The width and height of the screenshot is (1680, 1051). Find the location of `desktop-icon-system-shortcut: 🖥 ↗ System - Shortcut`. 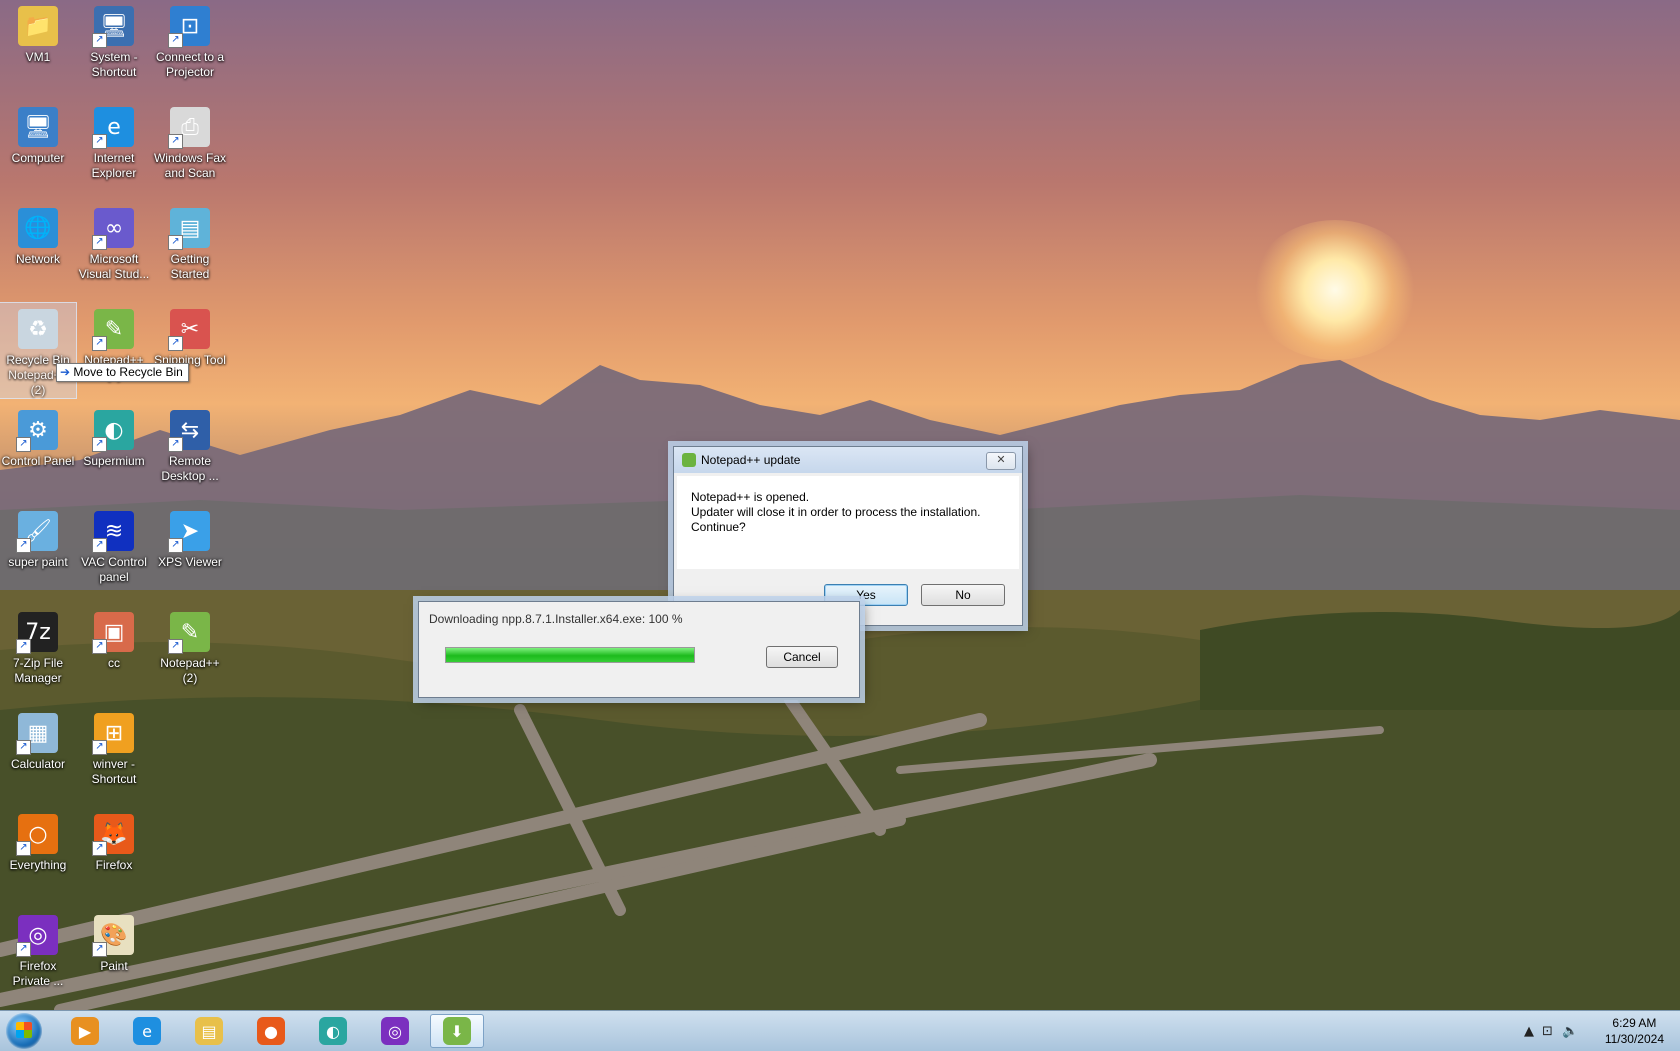

desktop-icon-system-shortcut: 🖥 ↗ System - Shortcut is located at coordinates (114, 40).